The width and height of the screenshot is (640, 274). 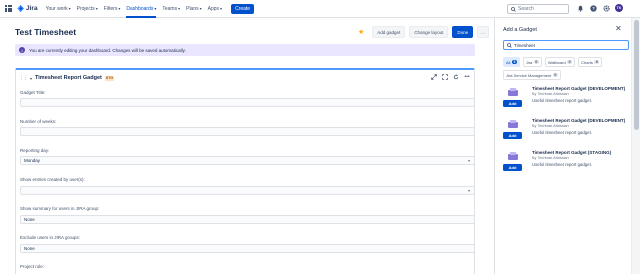 What do you see at coordinates (247, 160) in the screenshot?
I see `reporting-day-select: Monday ▾` at bounding box center [247, 160].